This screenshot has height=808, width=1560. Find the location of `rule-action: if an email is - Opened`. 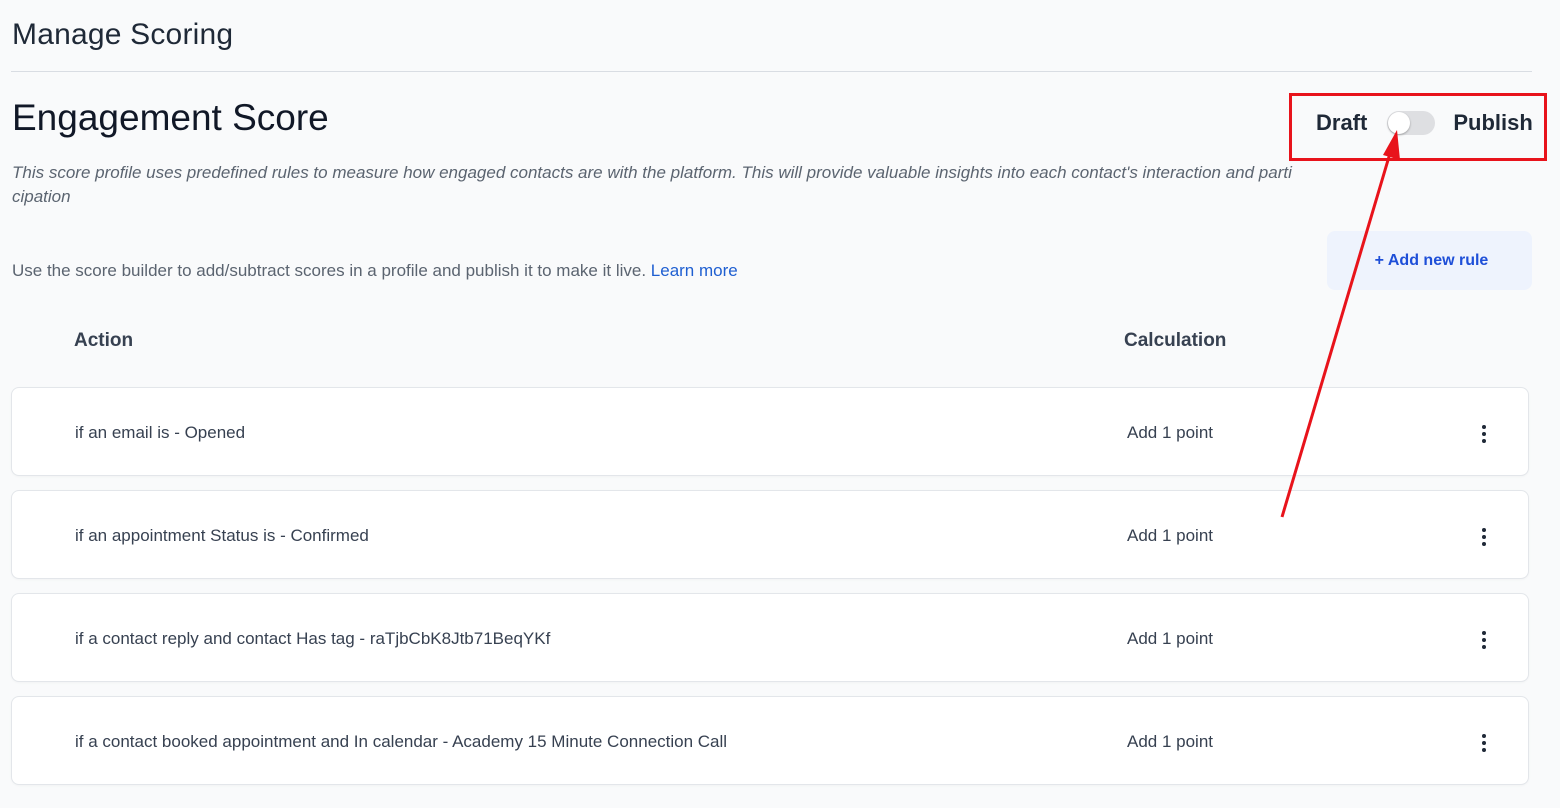

rule-action: if an email is - Opened is located at coordinates (160, 432).